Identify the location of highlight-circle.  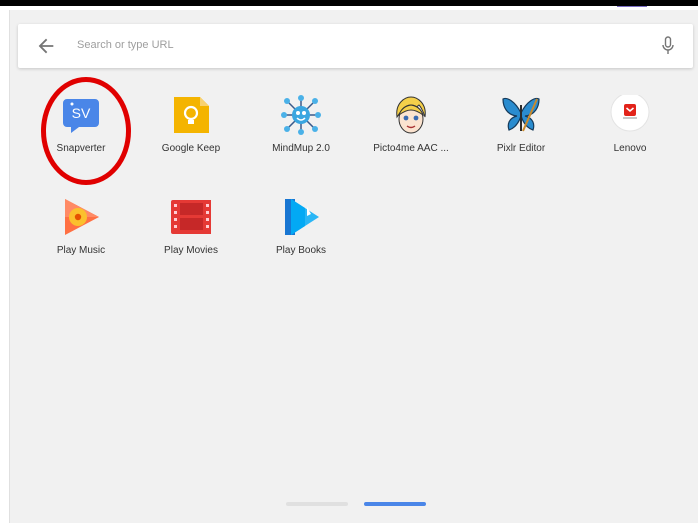
(86, 131).